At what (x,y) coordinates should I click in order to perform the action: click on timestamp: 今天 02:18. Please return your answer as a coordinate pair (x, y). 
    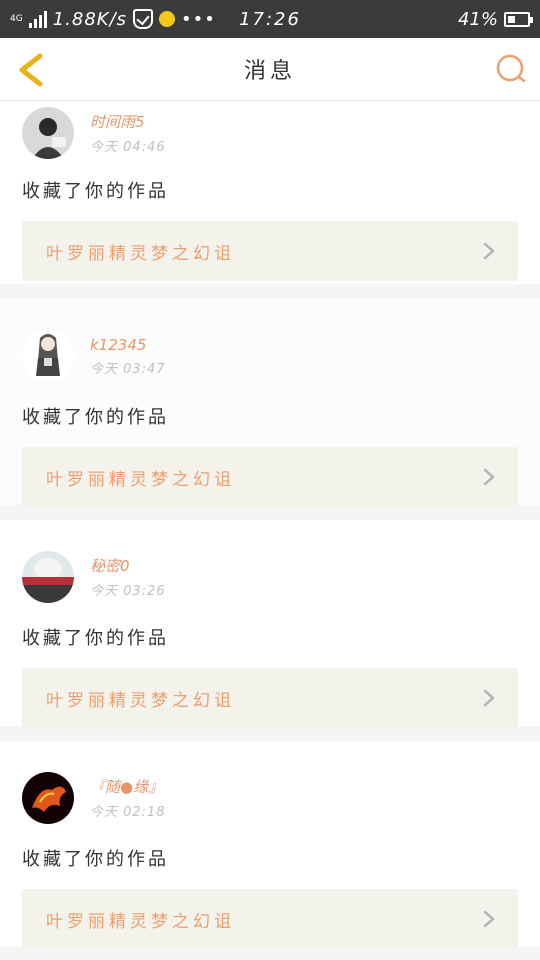
    Looking at the image, I should click on (128, 812).